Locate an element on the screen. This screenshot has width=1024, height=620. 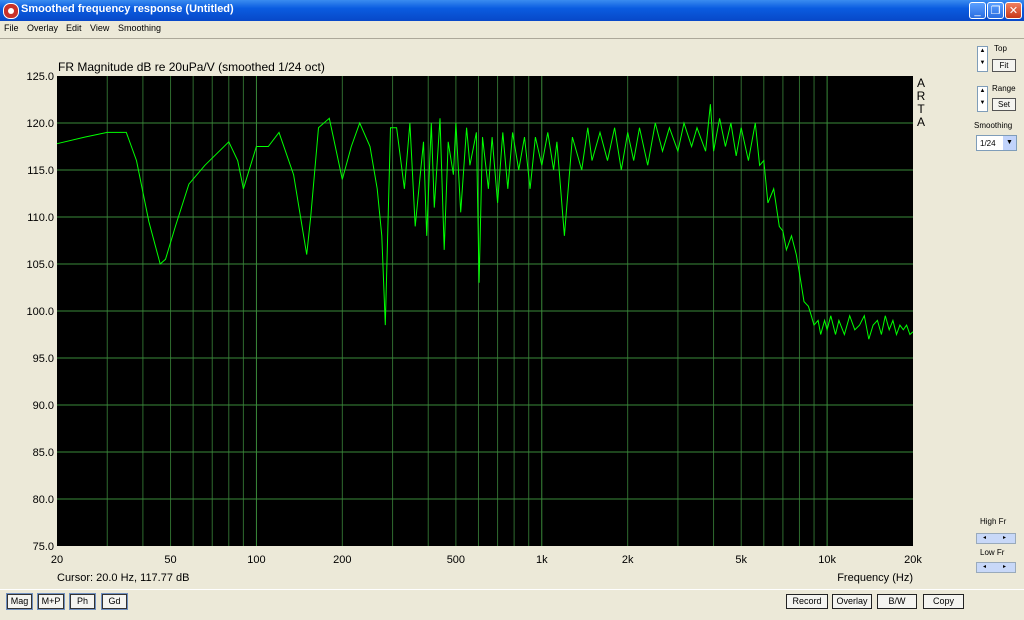
cursor-readout: Cursor: 20.0 Hz, 117.77 dB is located at coordinates (123, 578).